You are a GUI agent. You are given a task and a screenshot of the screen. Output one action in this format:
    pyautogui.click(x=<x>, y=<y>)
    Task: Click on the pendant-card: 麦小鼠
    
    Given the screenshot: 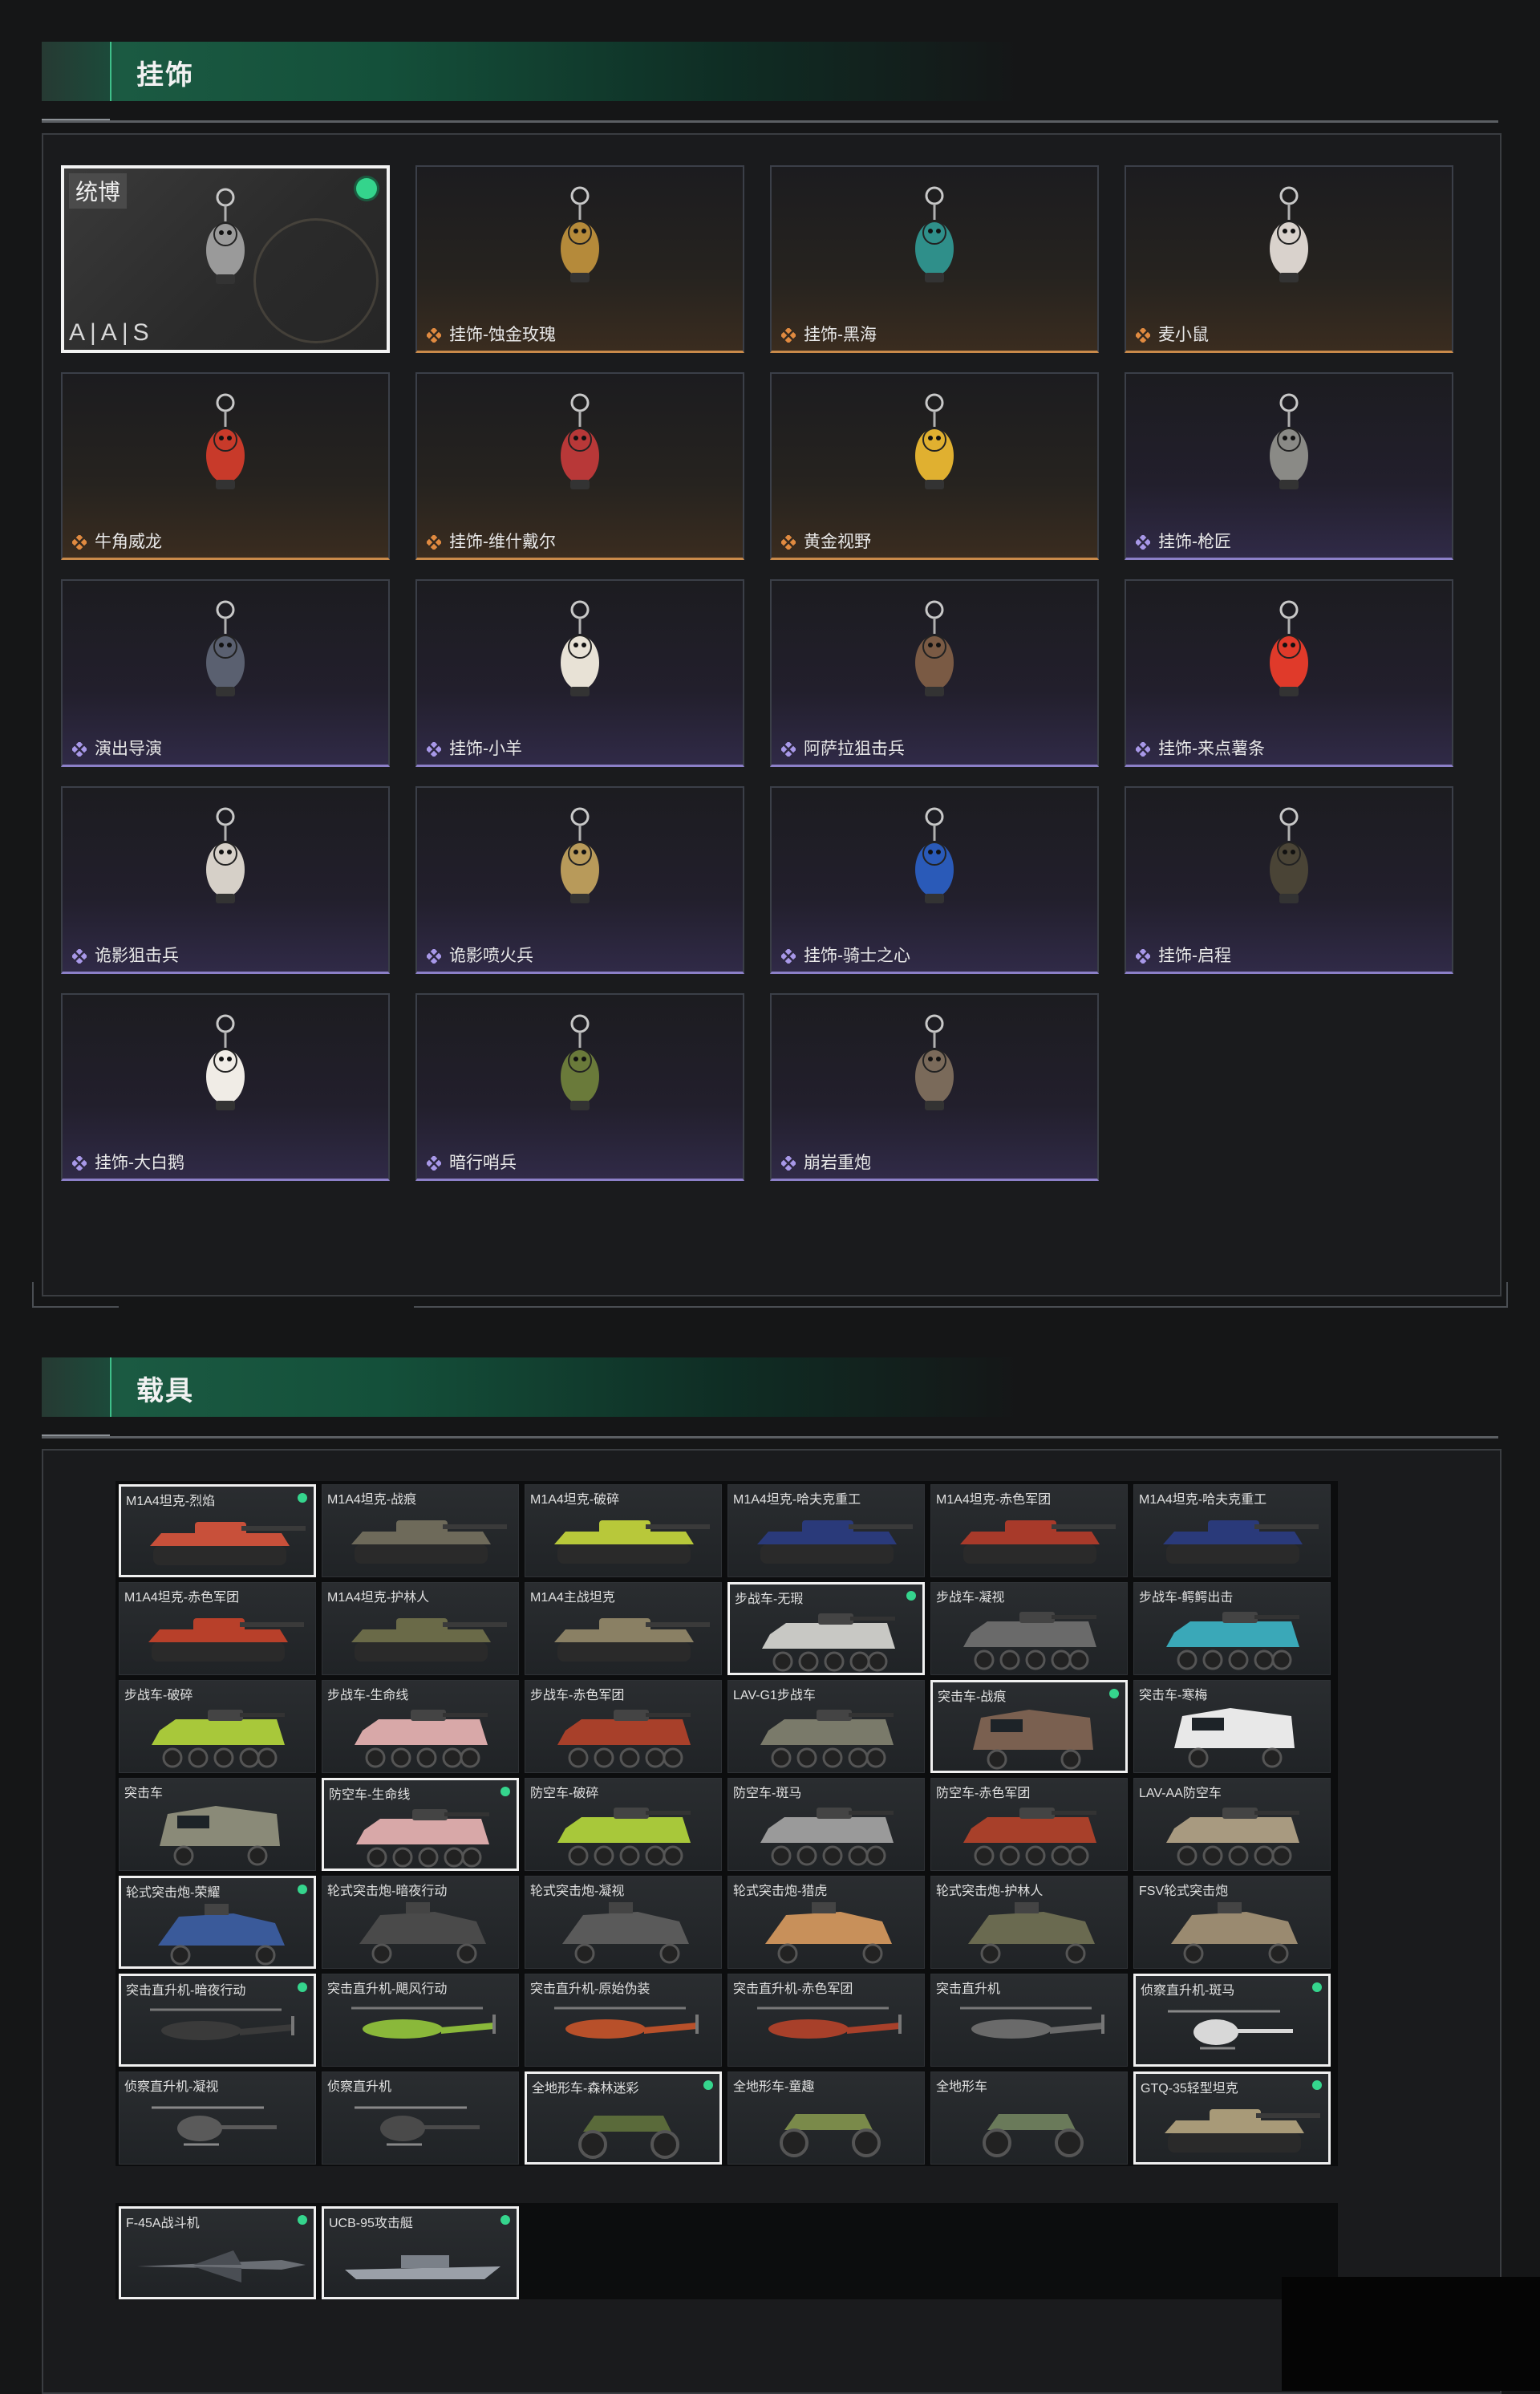 What is the action you would take?
    pyautogui.click(x=1289, y=259)
    